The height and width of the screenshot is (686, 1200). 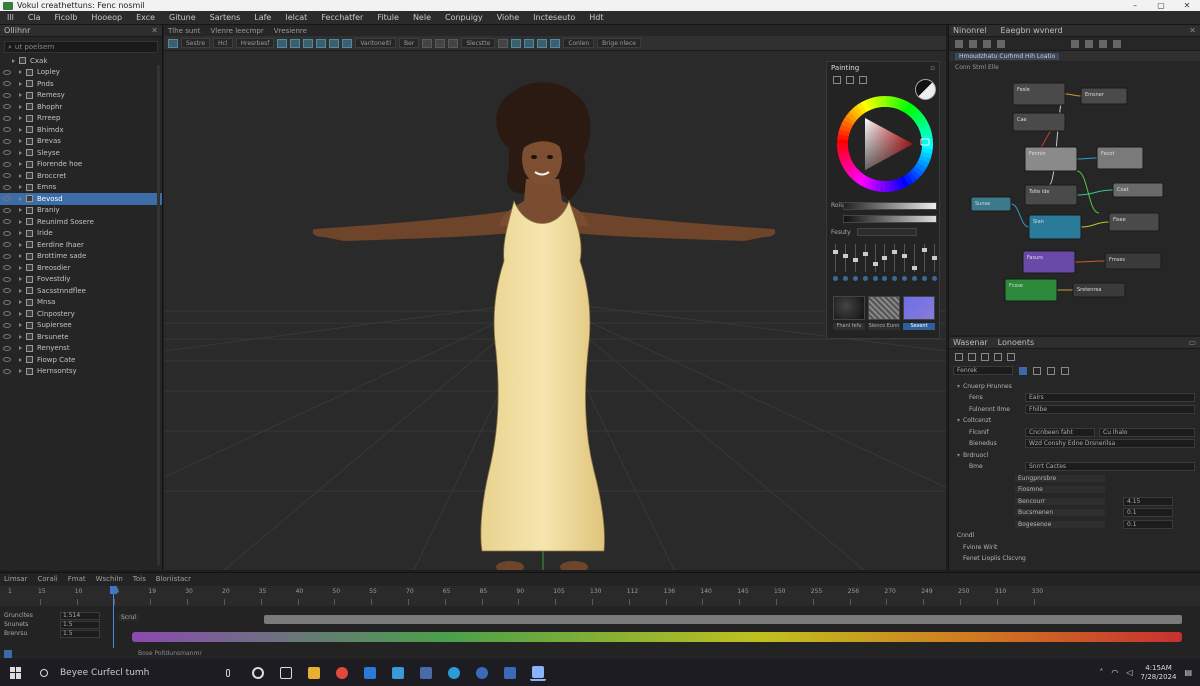 I want to click on menu-item-9: Fecchatfer, so click(x=342, y=17).